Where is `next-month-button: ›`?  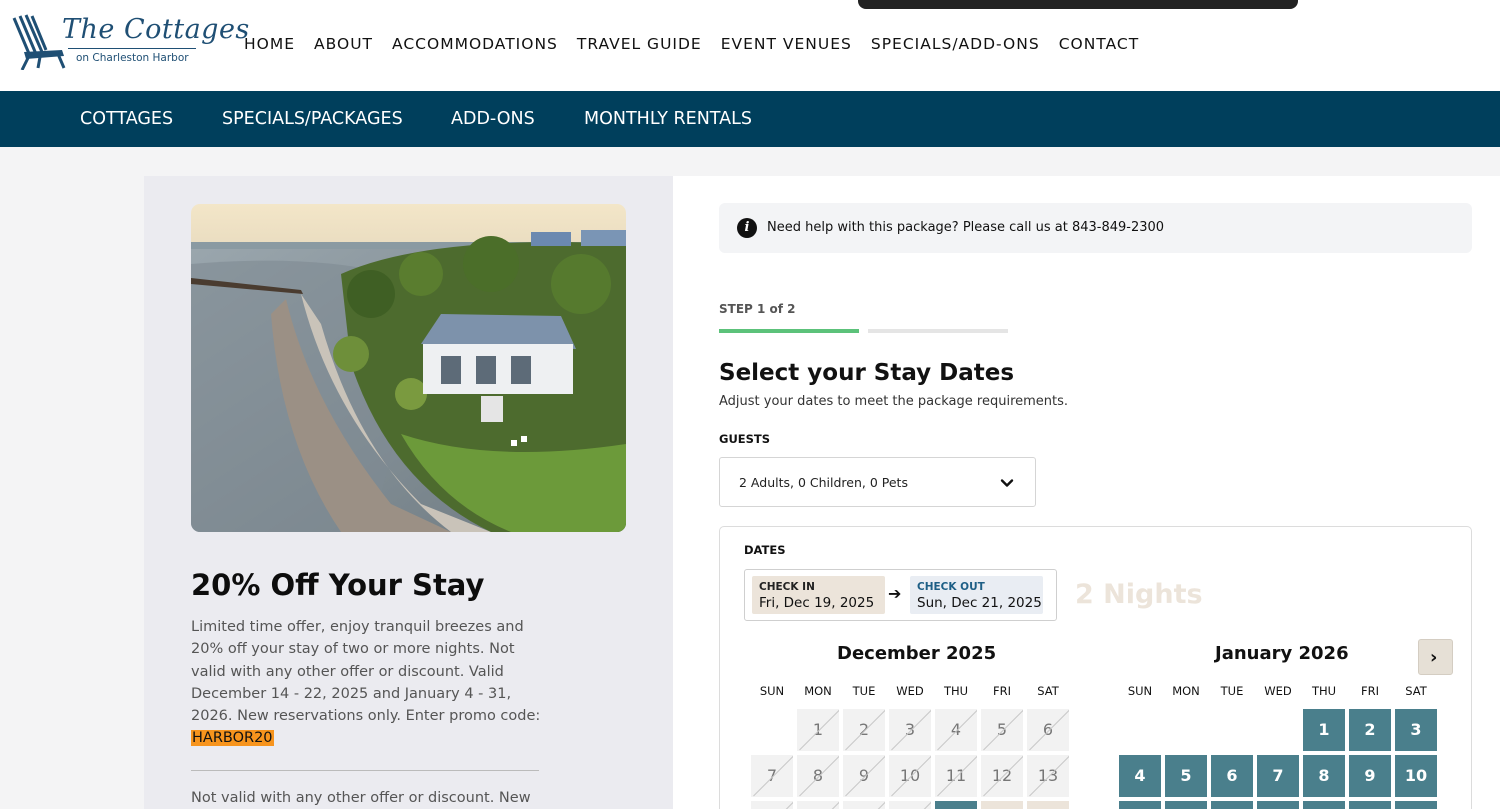 next-month-button: › is located at coordinates (1435, 657).